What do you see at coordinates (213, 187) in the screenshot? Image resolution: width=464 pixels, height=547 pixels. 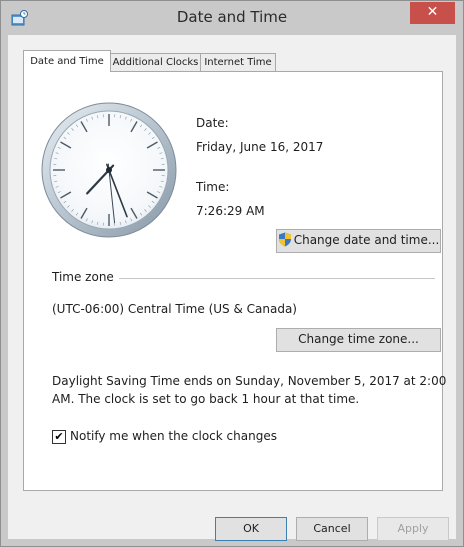 I see `time-label: Time:` at bounding box center [213, 187].